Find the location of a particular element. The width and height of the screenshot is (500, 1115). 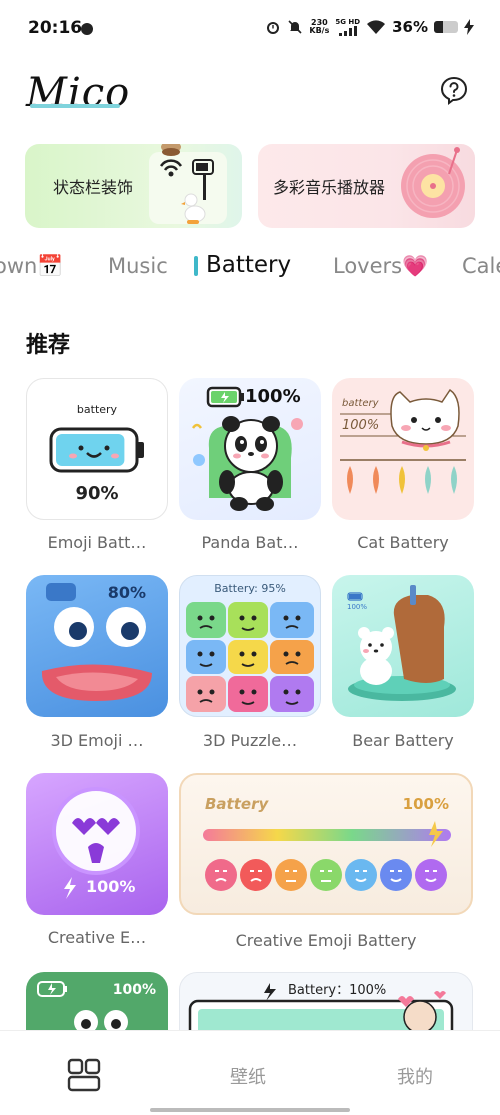

home-indicator is located at coordinates (250, 1110).